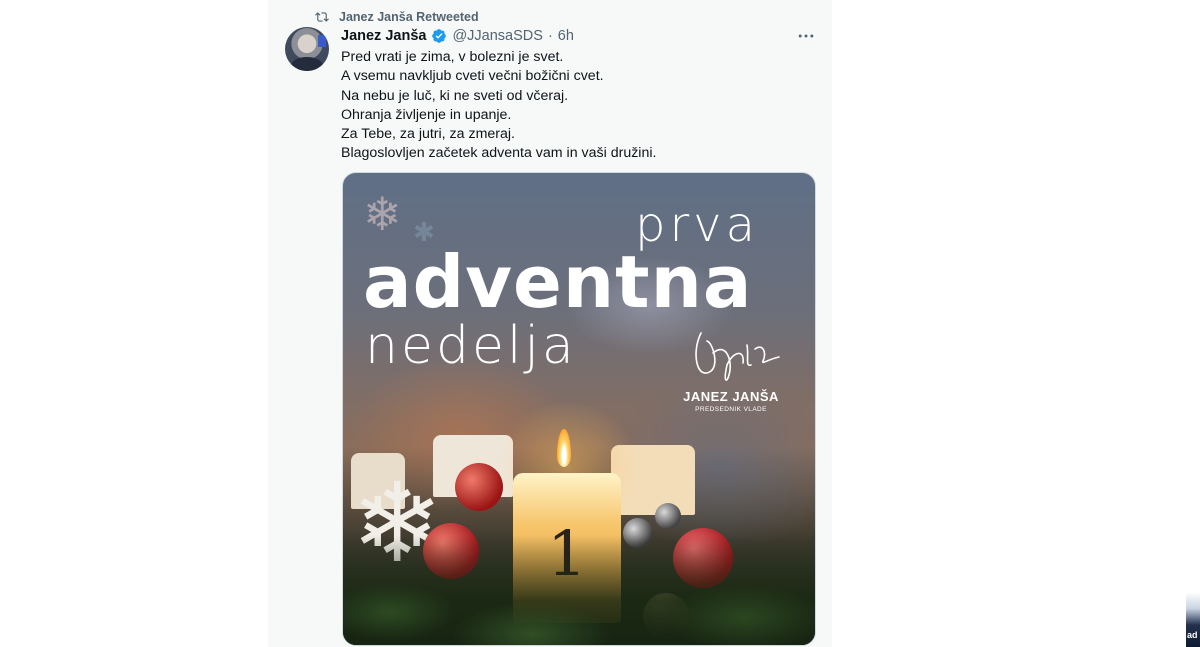  What do you see at coordinates (668, 516) in the screenshot?
I see `silver-ornament` at bounding box center [668, 516].